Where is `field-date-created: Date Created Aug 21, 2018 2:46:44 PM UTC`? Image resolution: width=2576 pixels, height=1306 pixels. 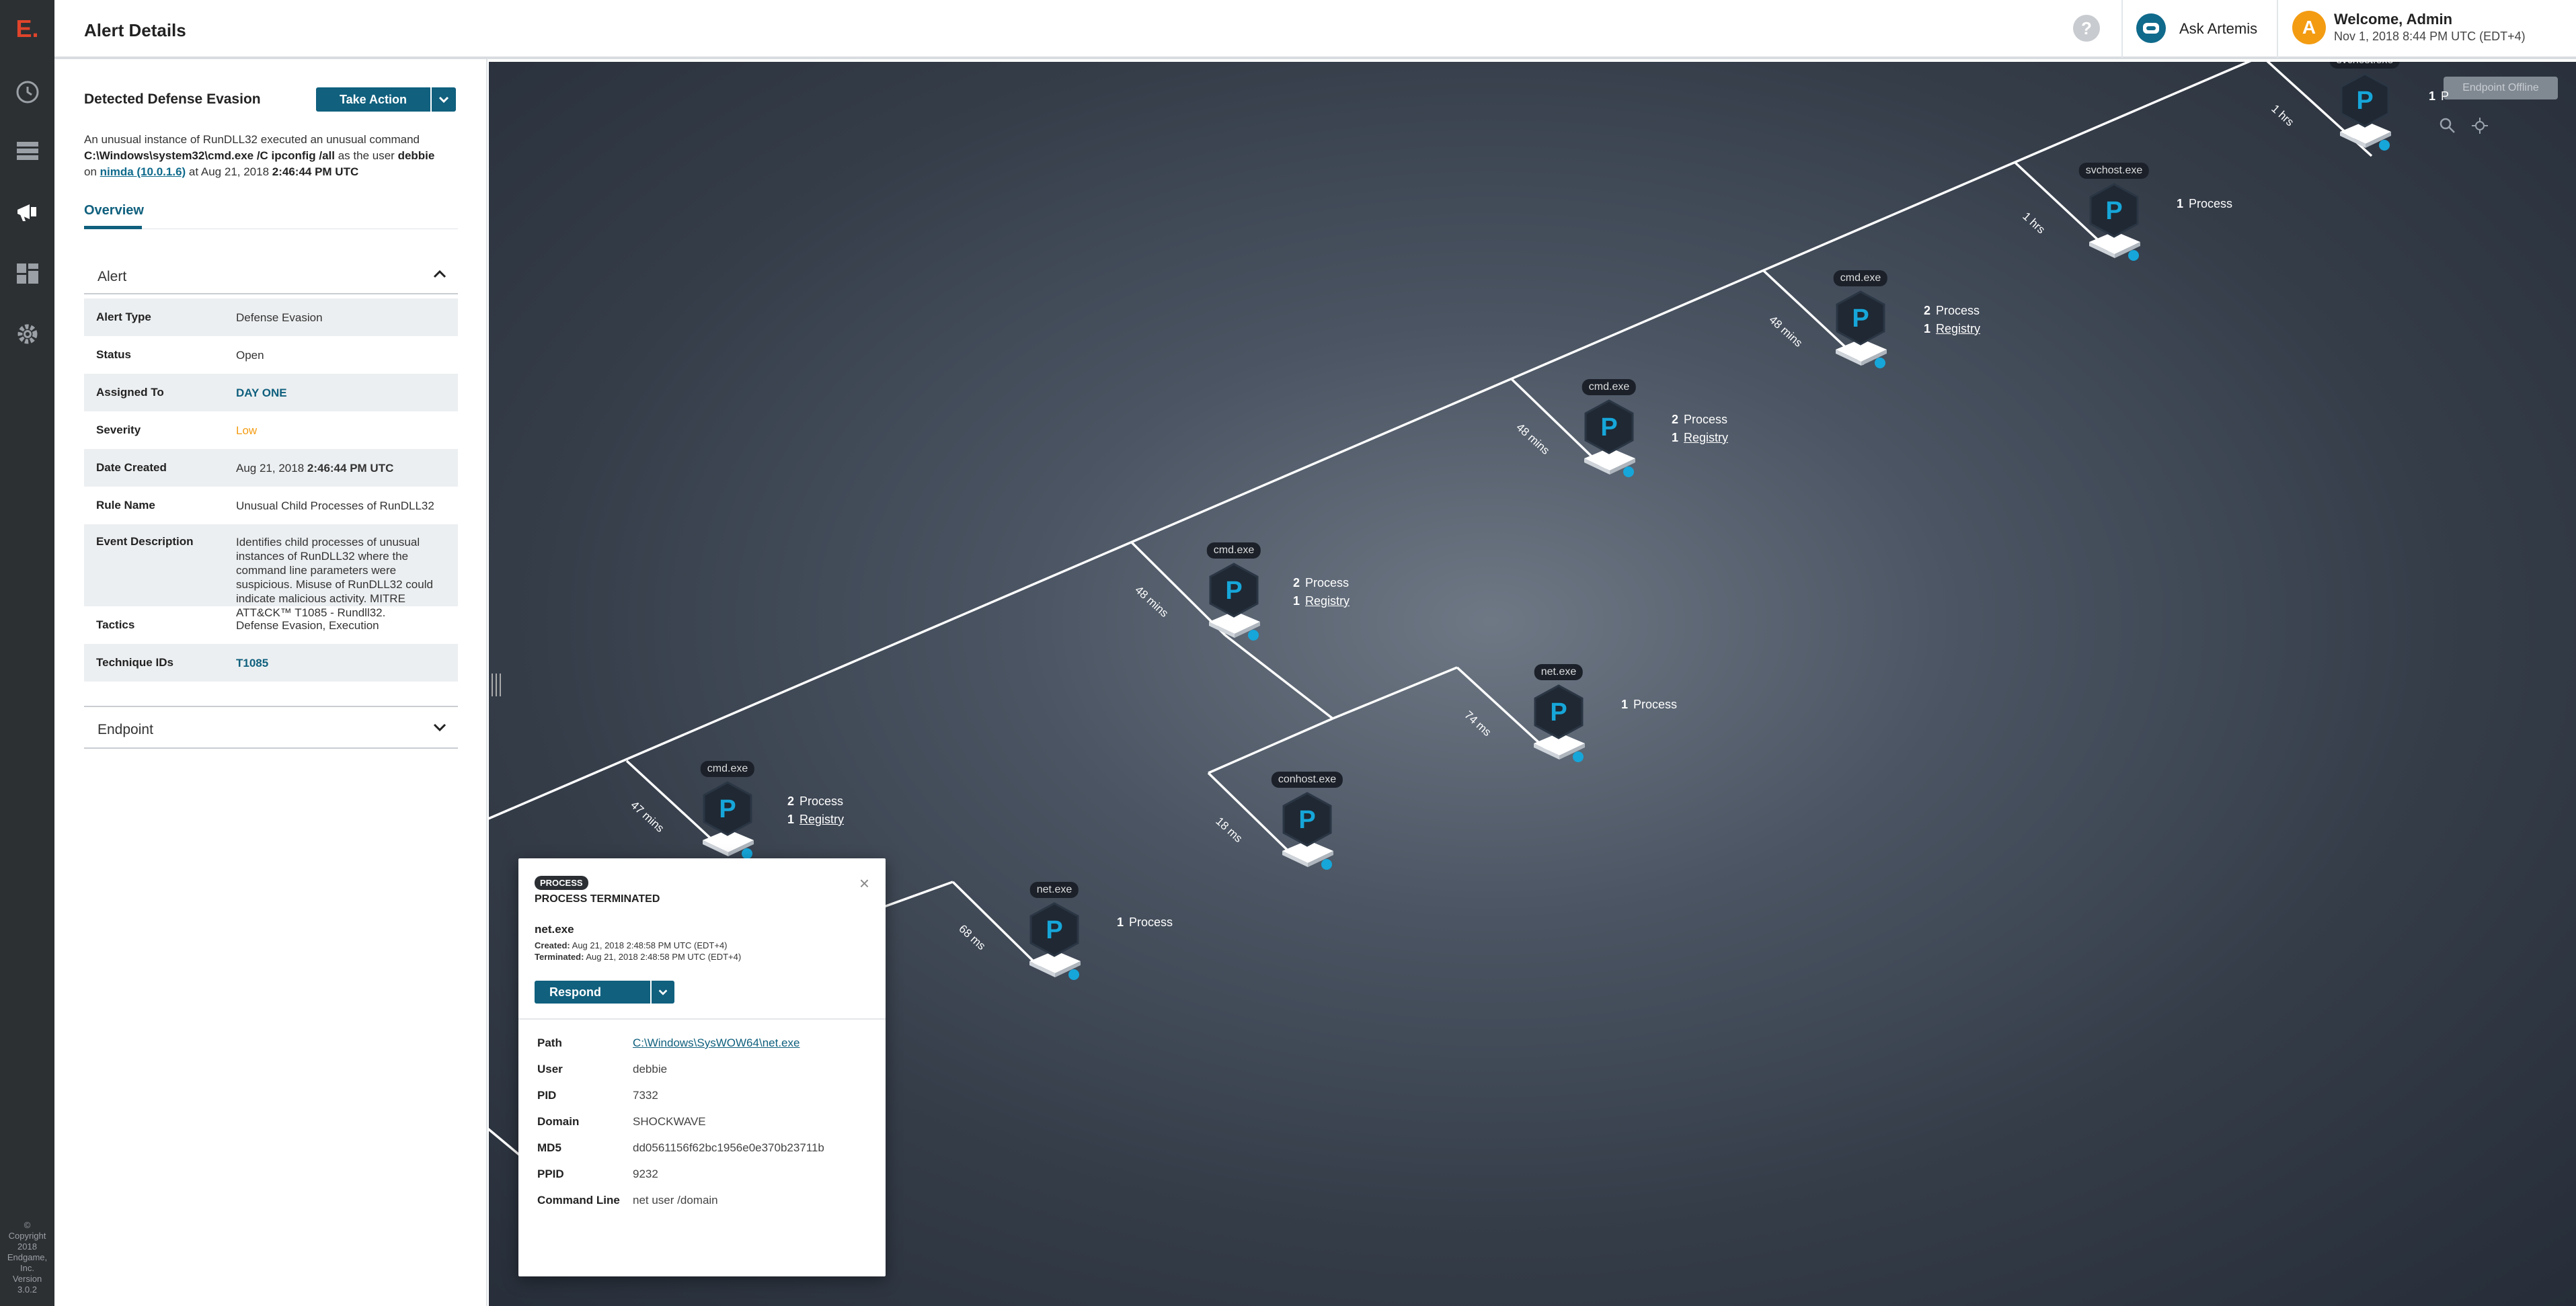
field-date-created: Date Created Aug 21, 2018 2:46:44 PM UTC is located at coordinates (271, 468).